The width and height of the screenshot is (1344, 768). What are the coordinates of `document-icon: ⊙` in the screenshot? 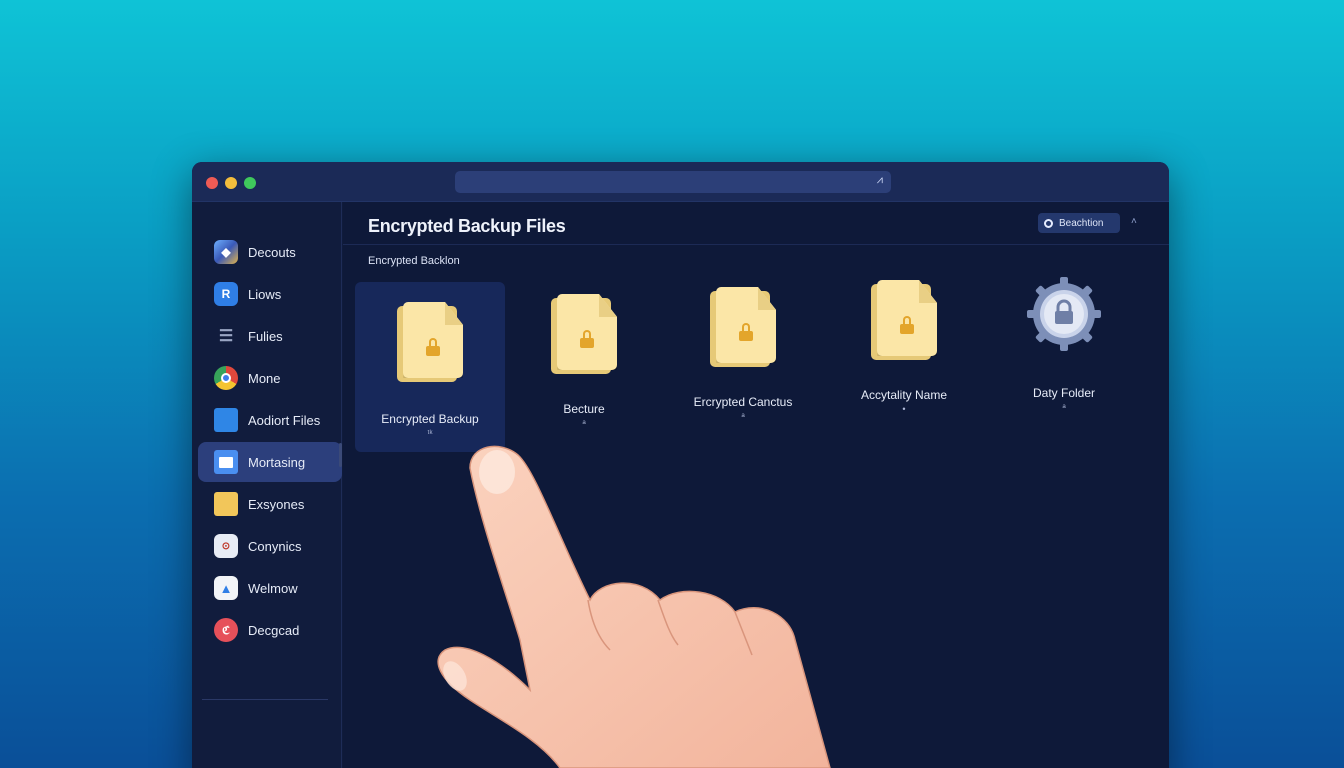 It's located at (226, 546).